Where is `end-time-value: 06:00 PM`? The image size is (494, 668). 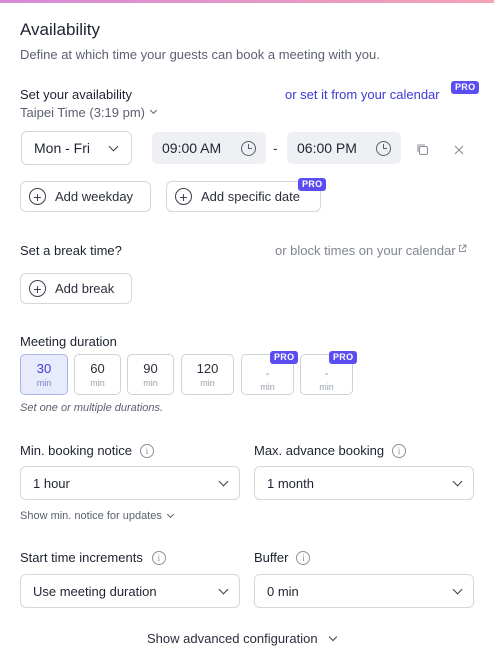 end-time-value: 06:00 PM is located at coordinates (327, 148).